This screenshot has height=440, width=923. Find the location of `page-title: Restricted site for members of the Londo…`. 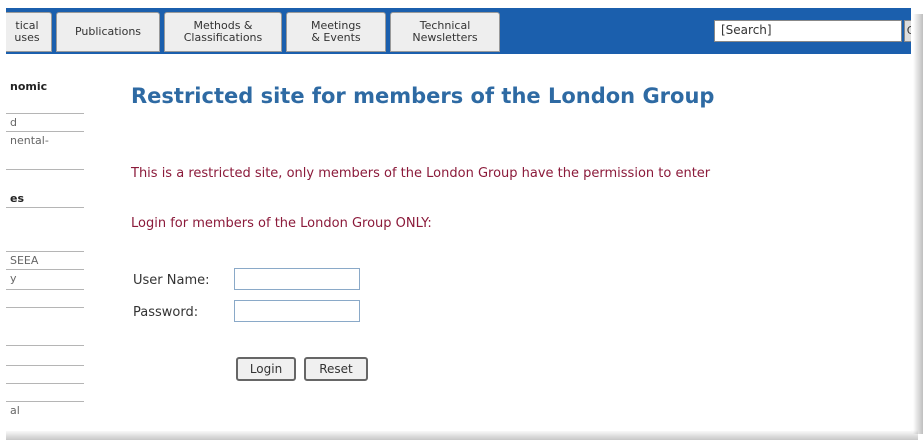

page-title: Restricted site for members of the Londo… is located at coordinates (423, 96).